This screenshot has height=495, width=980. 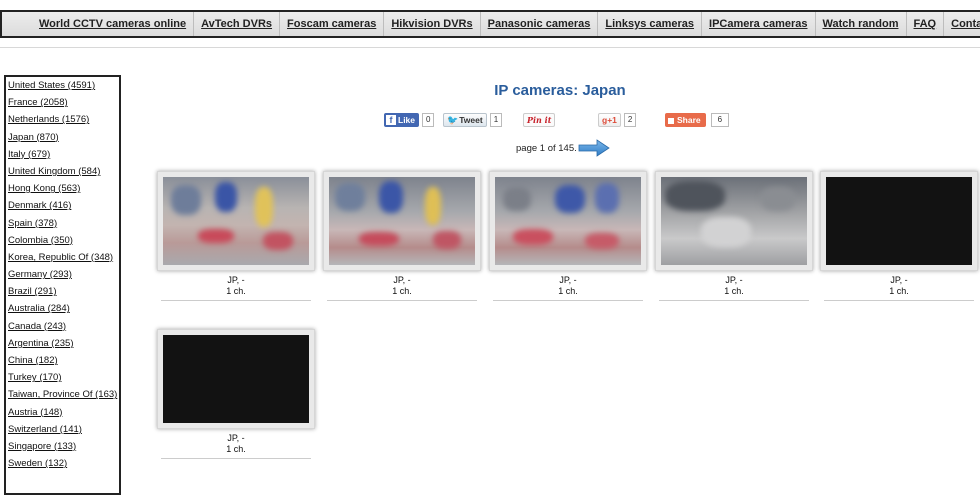 I want to click on country-link: Colombia (350), so click(x=62, y=240).